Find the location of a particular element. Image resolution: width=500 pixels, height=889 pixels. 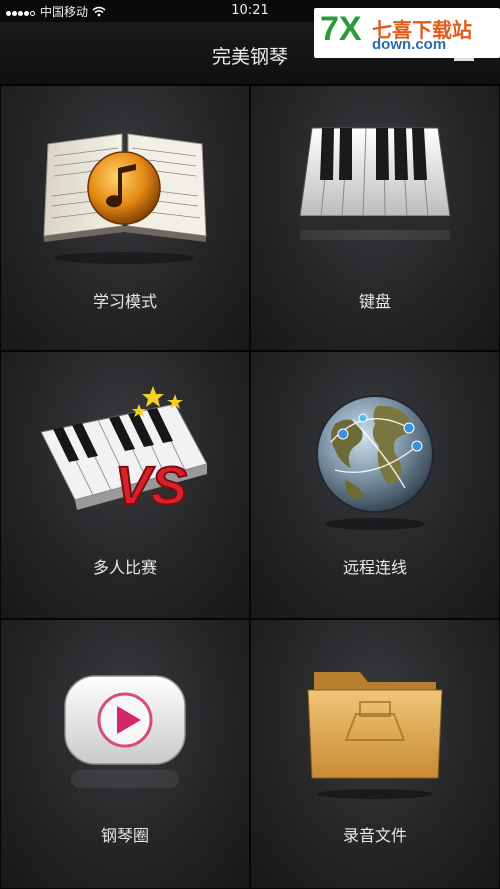

watermark-url: down.com is located at coordinates (409, 44).